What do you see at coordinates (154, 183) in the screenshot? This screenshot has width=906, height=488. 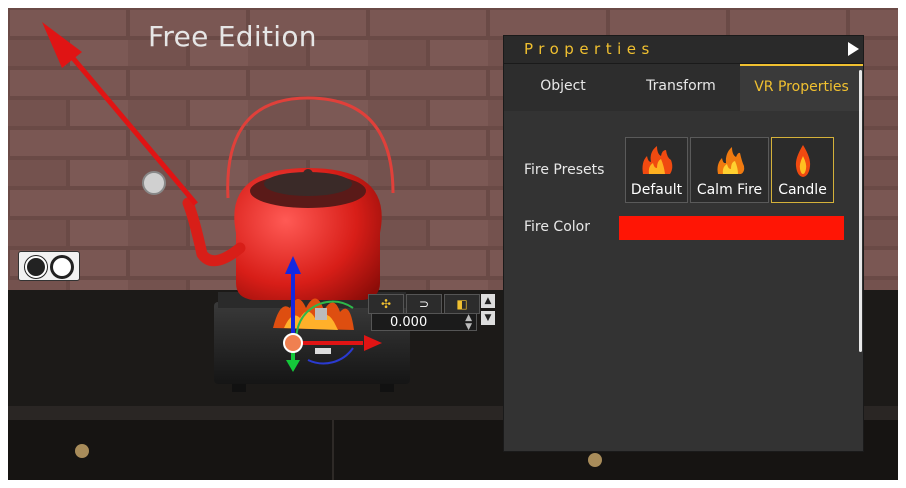 I see `light-source-icon` at bounding box center [154, 183].